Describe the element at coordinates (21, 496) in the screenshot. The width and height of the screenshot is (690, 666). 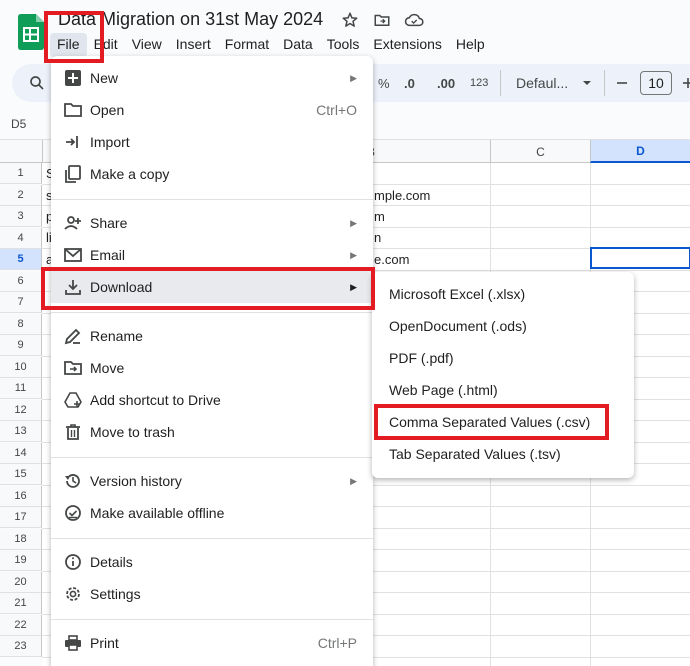
I see `row-header-16: 16` at that location.